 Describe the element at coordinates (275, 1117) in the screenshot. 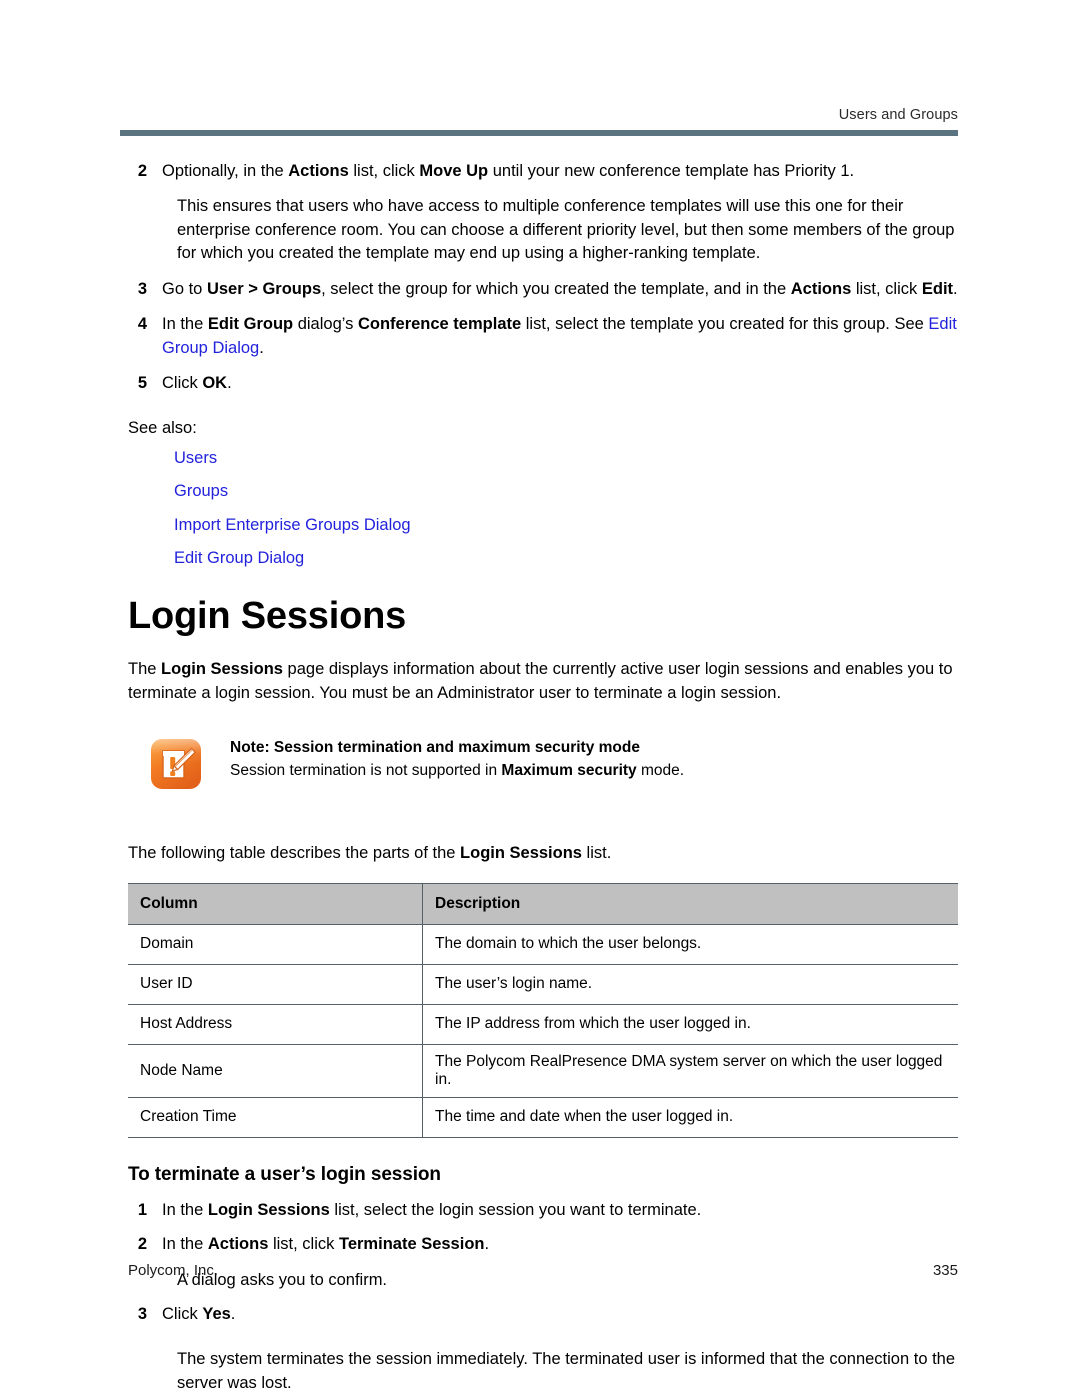

I see `cell-column-name: Creation Time` at that location.